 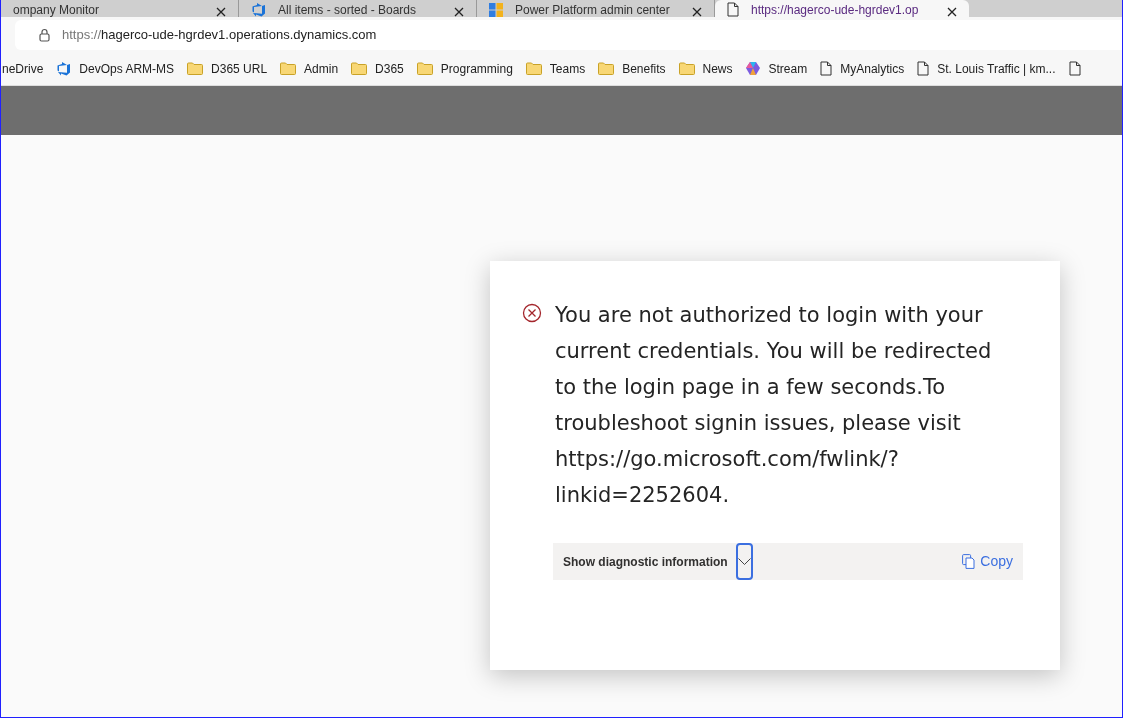 What do you see at coordinates (632, 68) in the screenshot?
I see `bookmark: Benefits` at bounding box center [632, 68].